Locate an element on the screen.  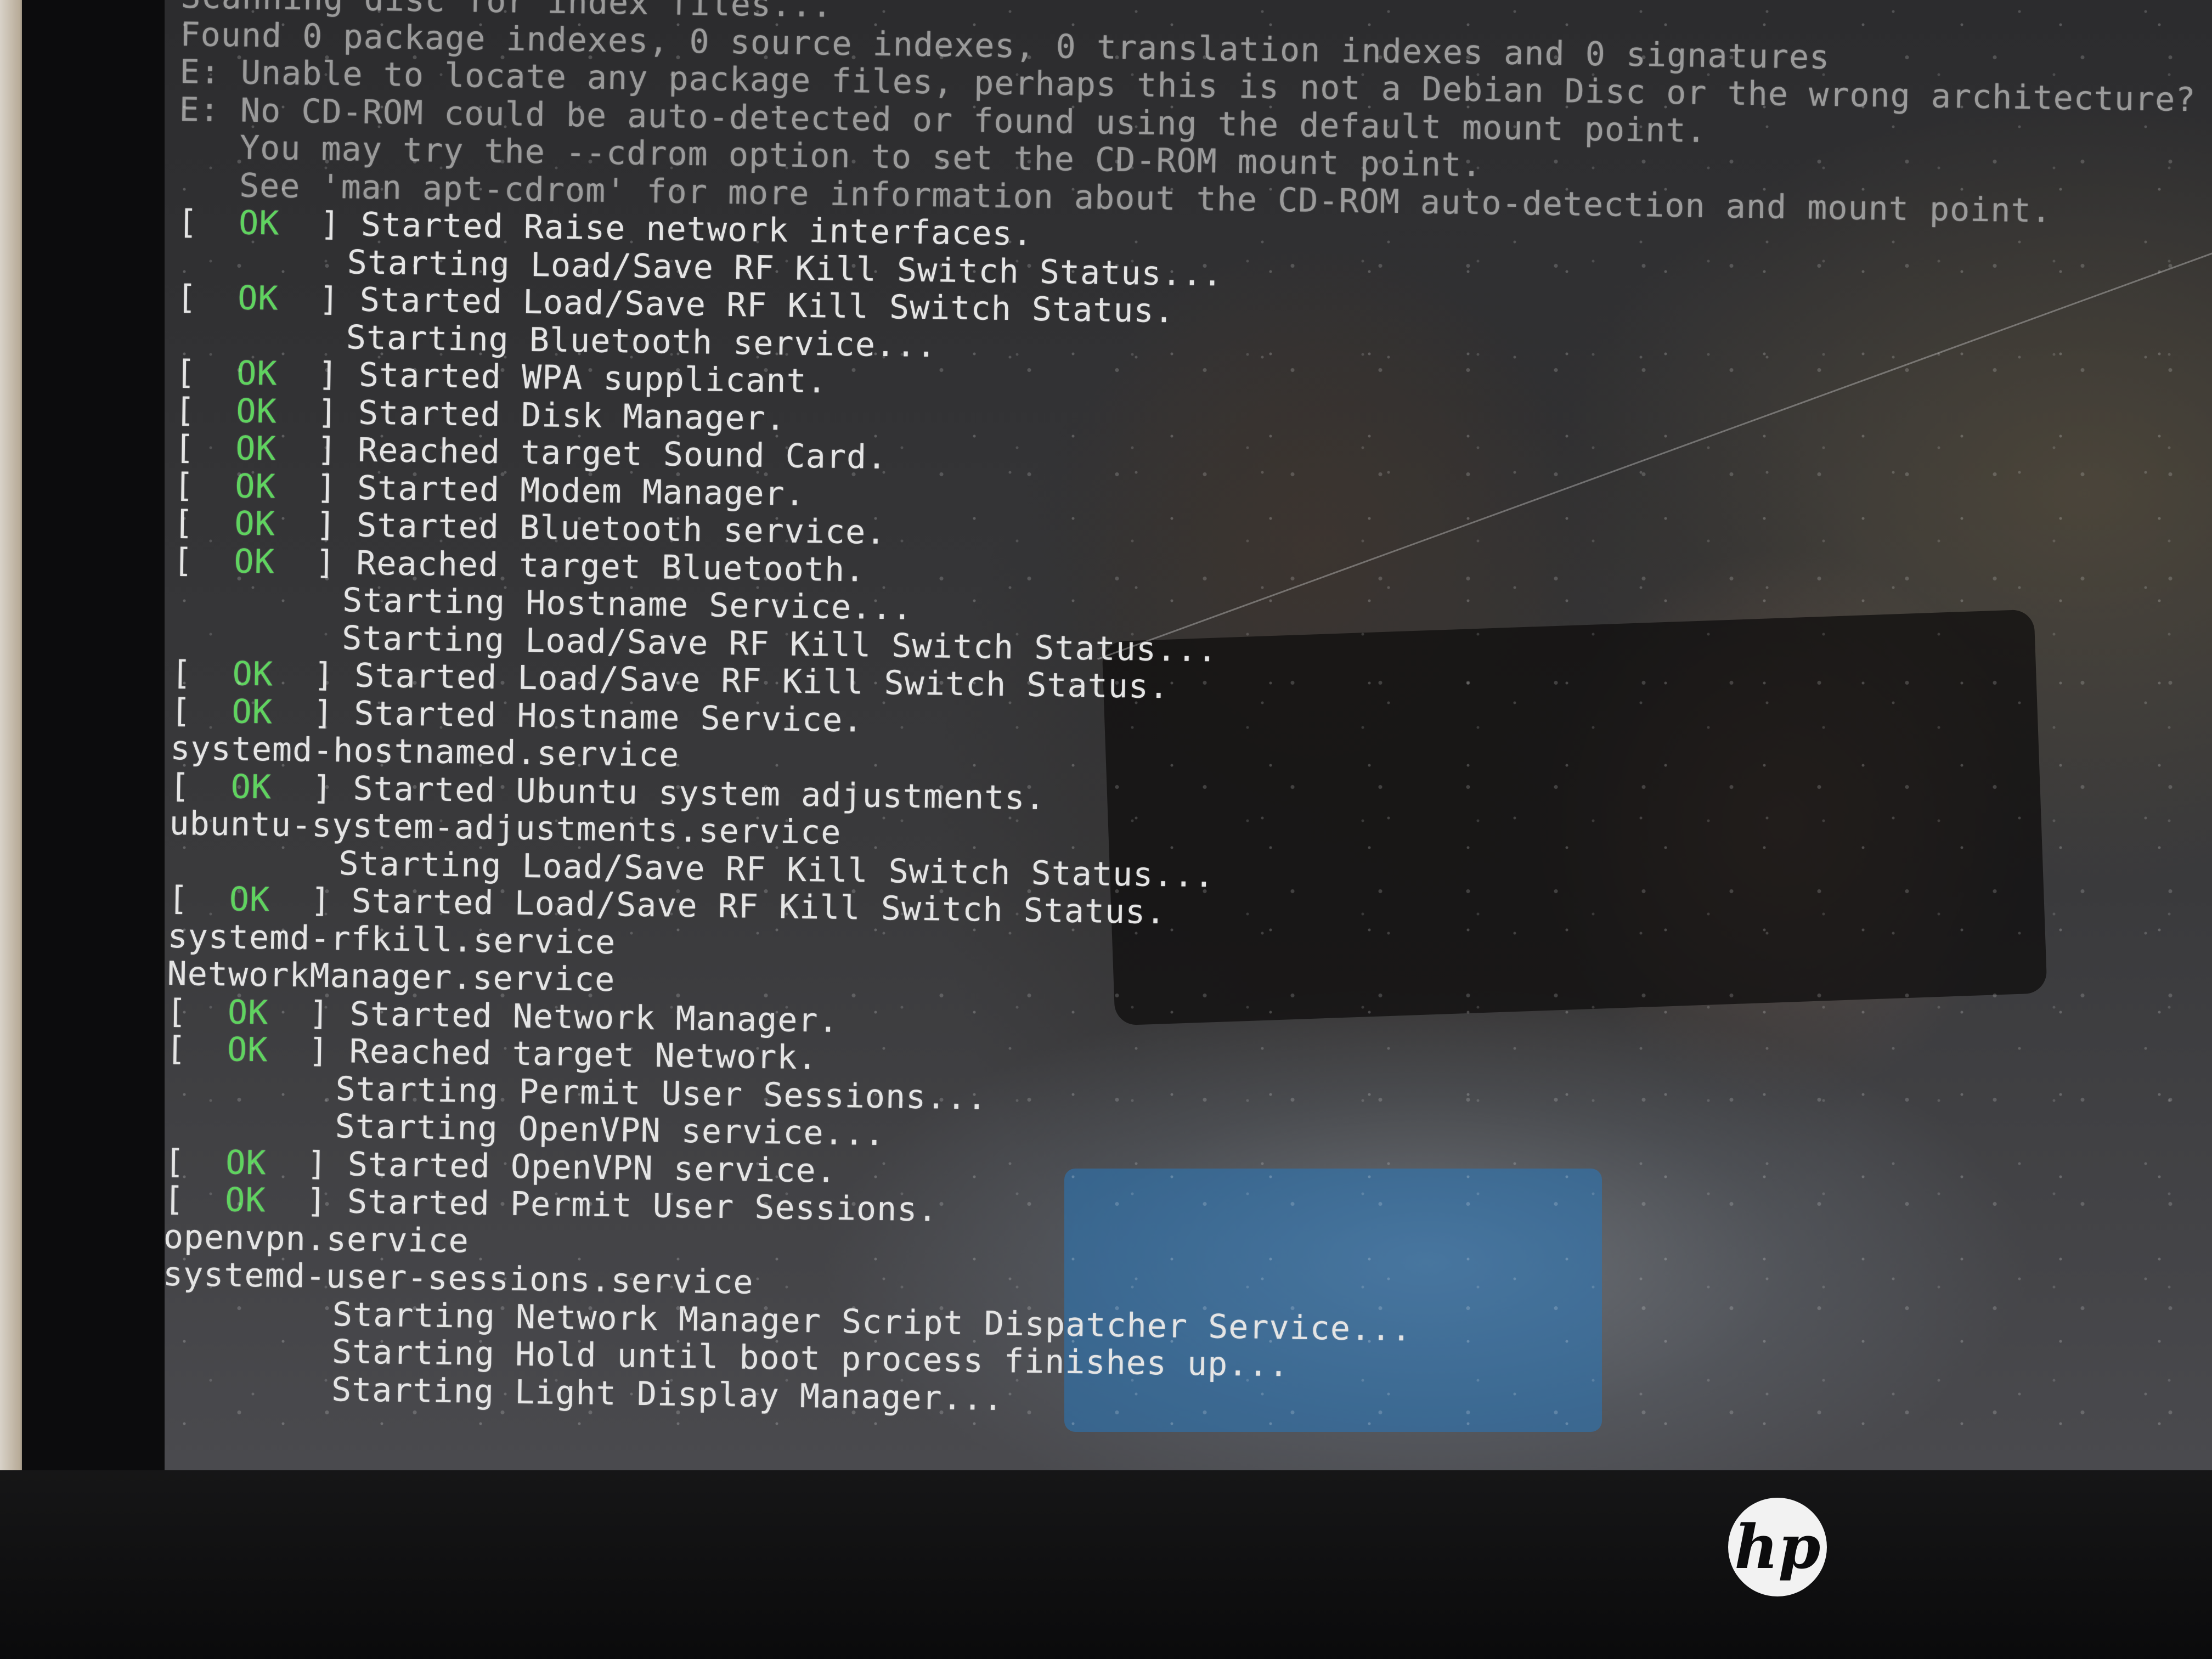
console-message: Started Disk Manager. is located at coordinates (572, 416).